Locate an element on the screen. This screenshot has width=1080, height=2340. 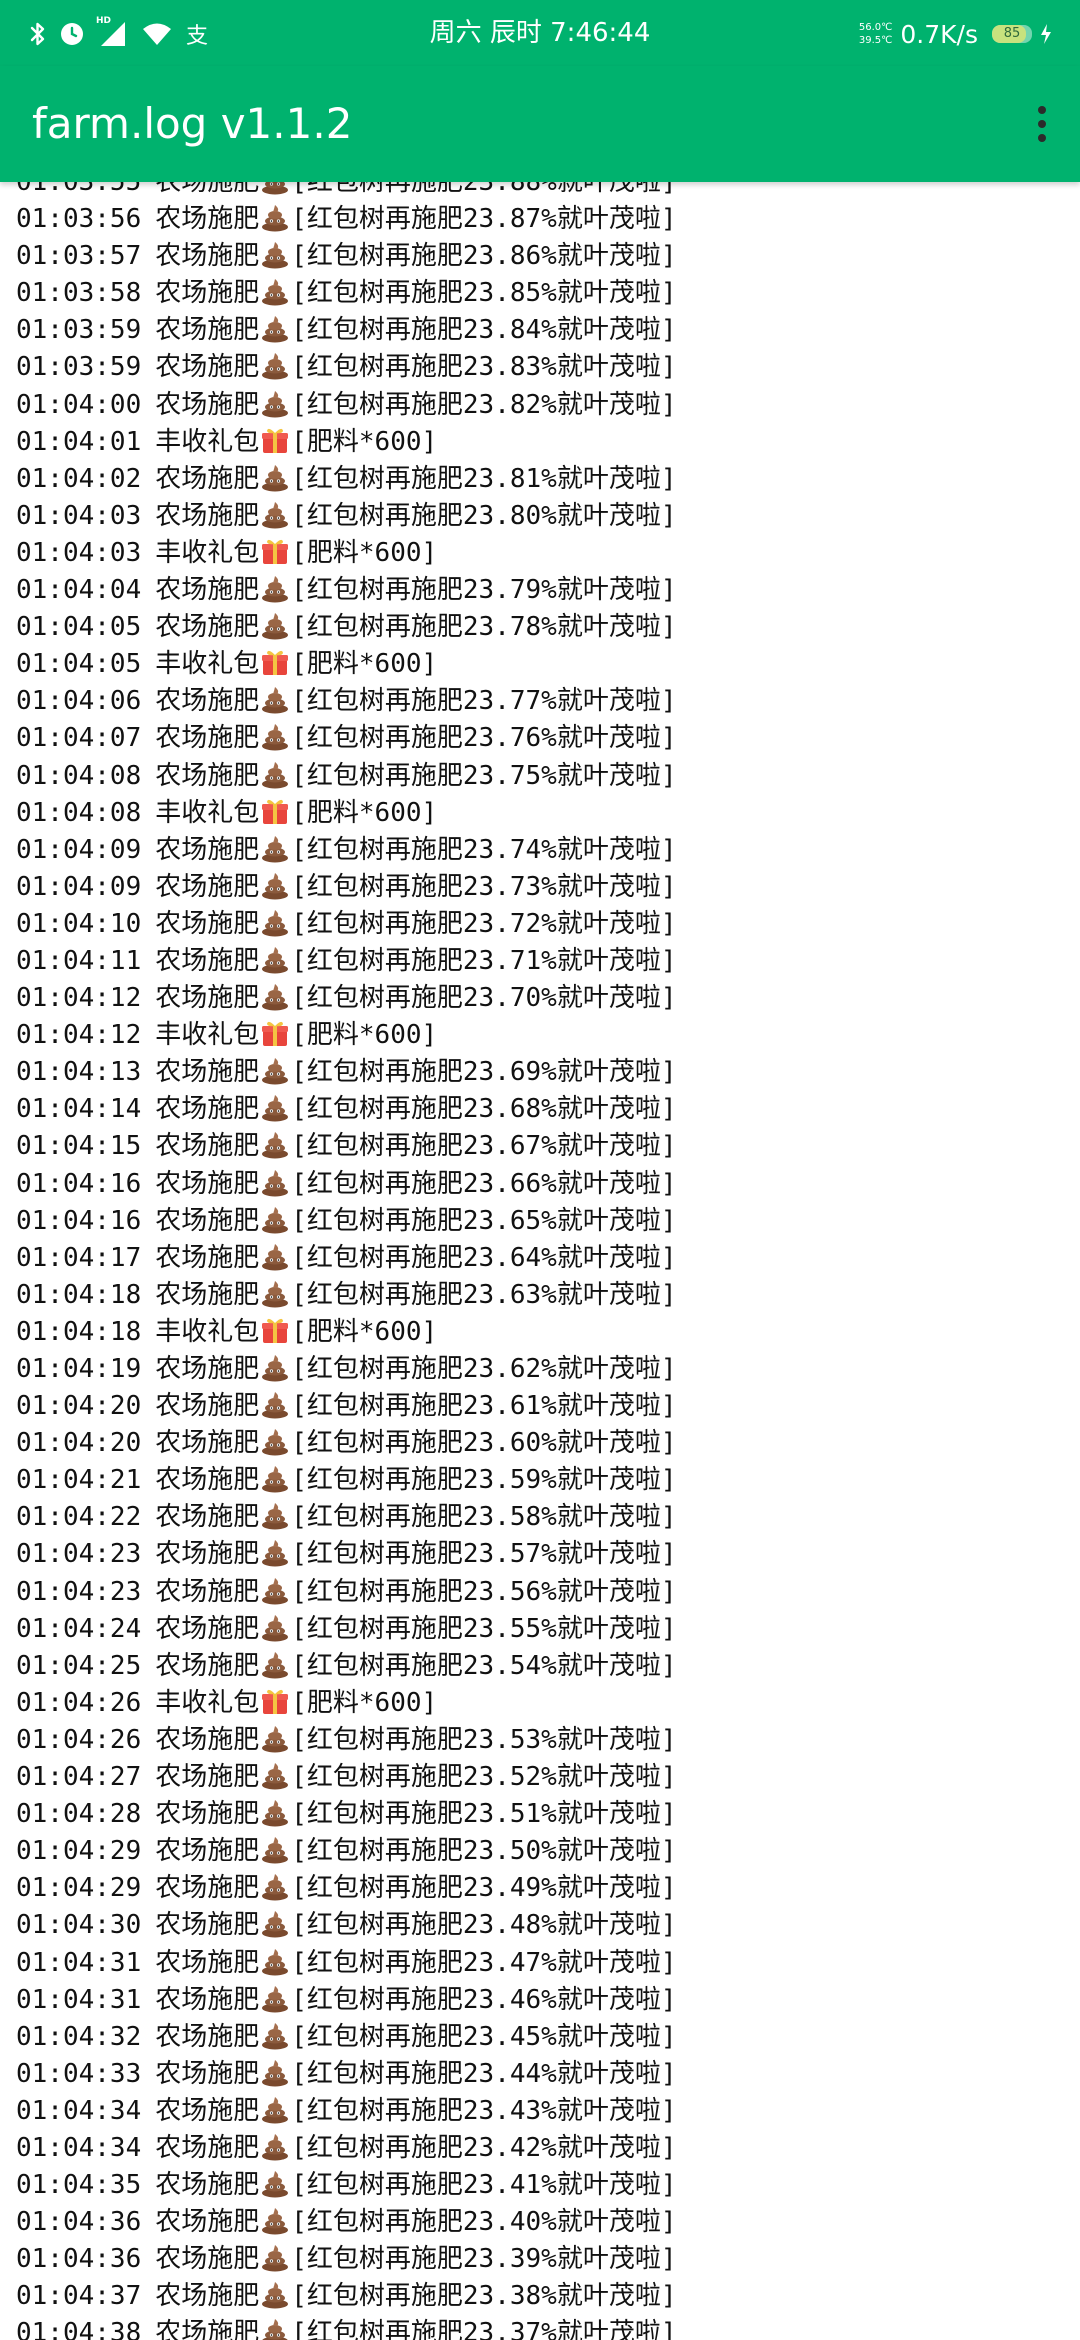
temp-top: 56.0℃ is located at coordinates (875, 27).